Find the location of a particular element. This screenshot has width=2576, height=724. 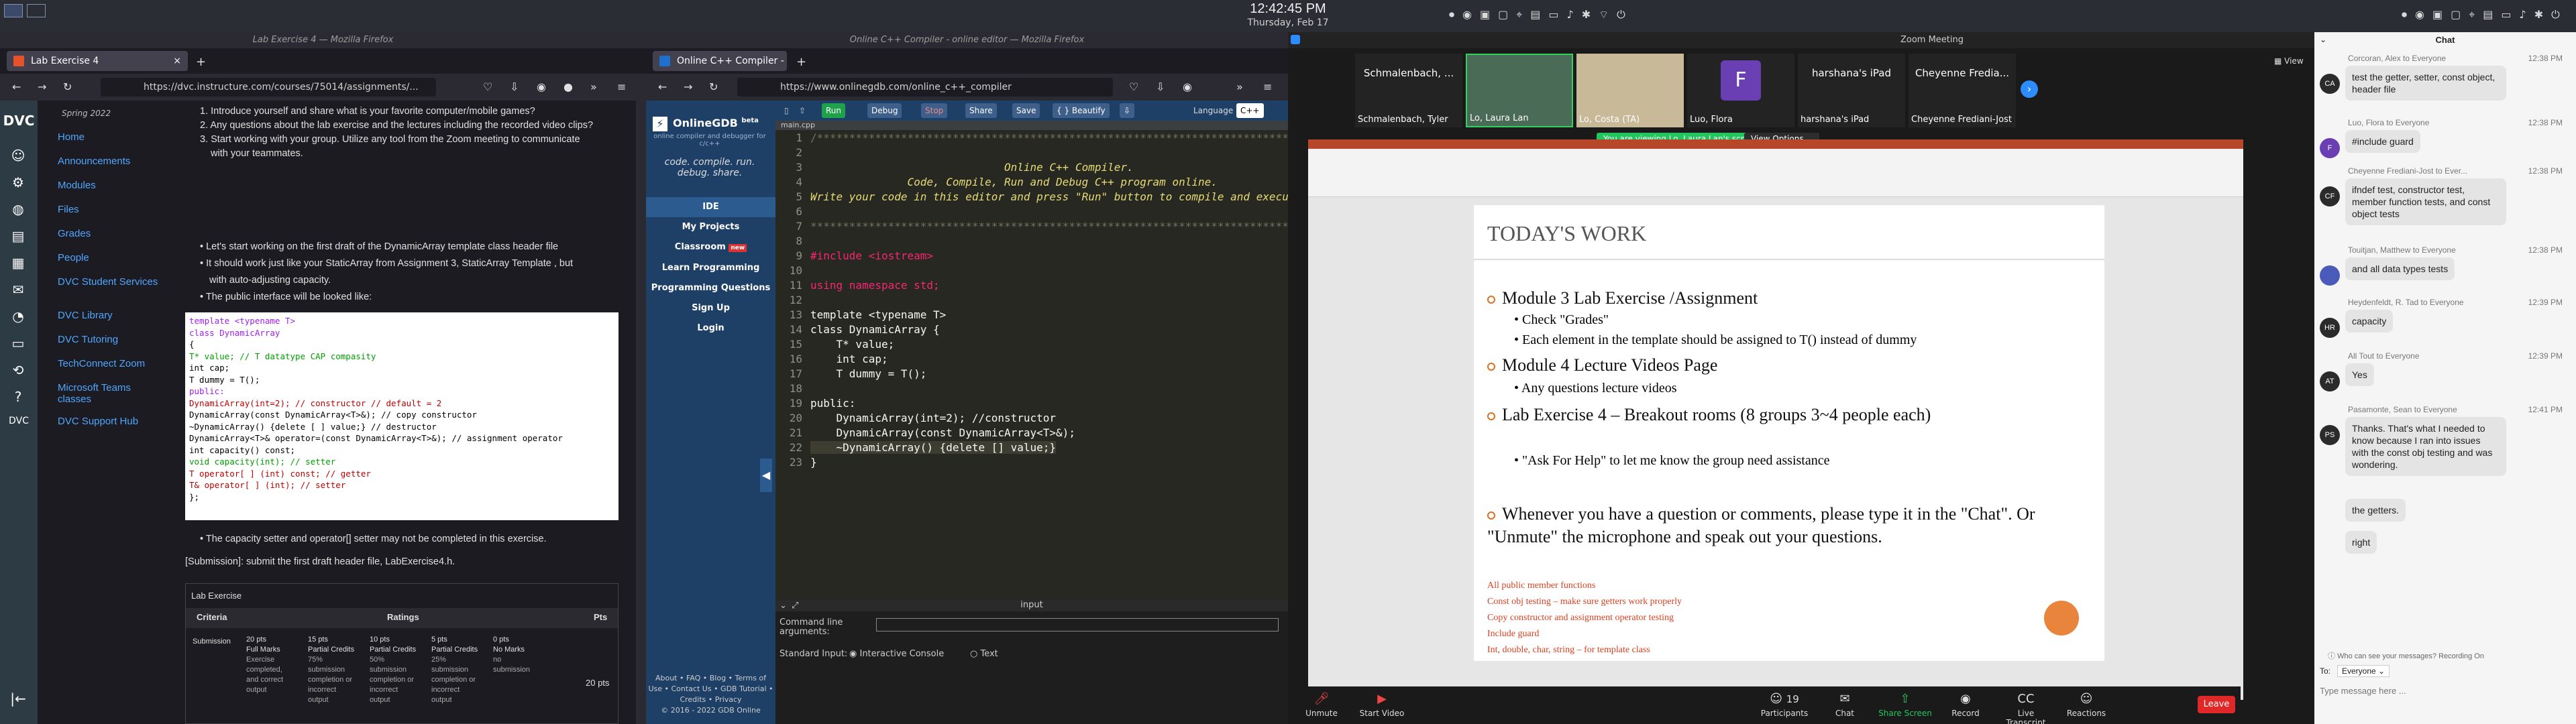

course-nav-home: Home is located at coordinates (71, 137).